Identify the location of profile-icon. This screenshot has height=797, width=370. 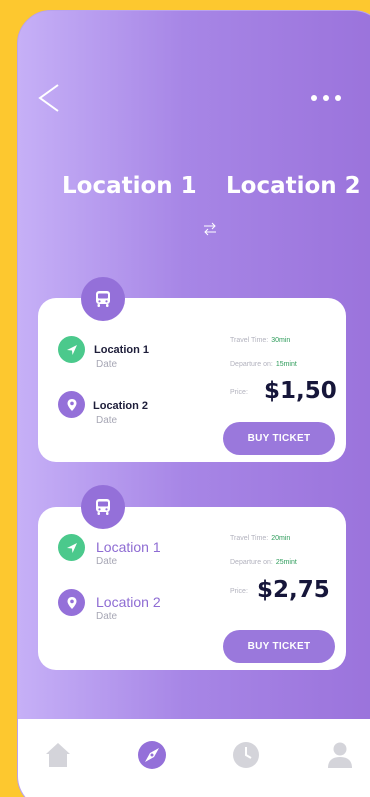
(340, 755).